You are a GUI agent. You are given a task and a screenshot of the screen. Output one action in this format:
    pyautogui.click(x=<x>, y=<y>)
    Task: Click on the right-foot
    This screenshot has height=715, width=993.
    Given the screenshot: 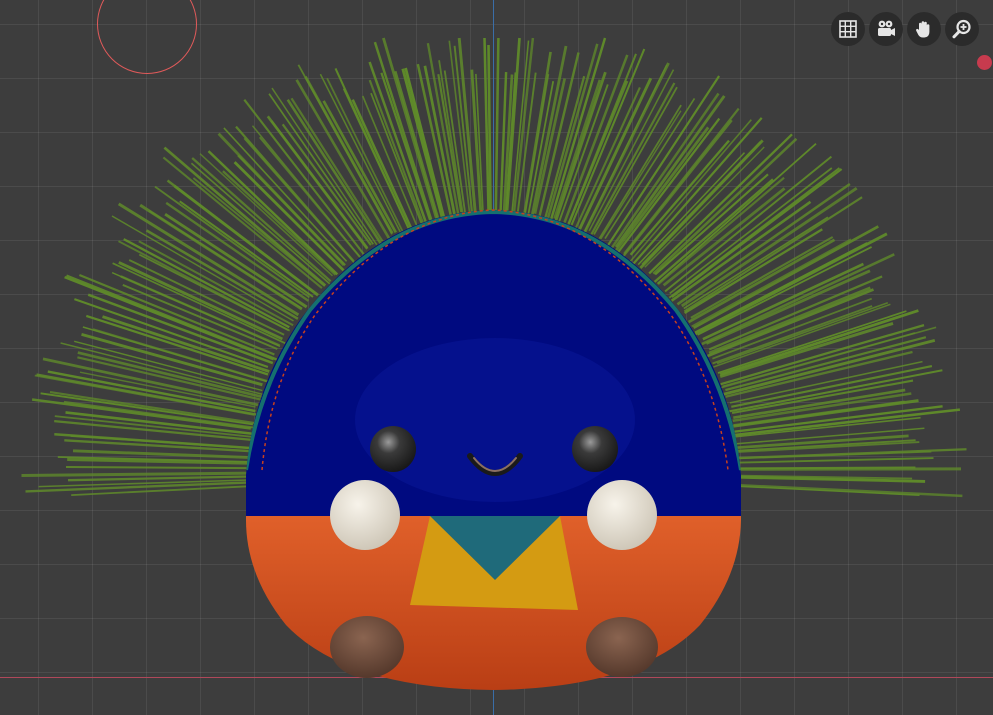 What is the action you would take?
    pyautogui.click(x=622, y=647)
    